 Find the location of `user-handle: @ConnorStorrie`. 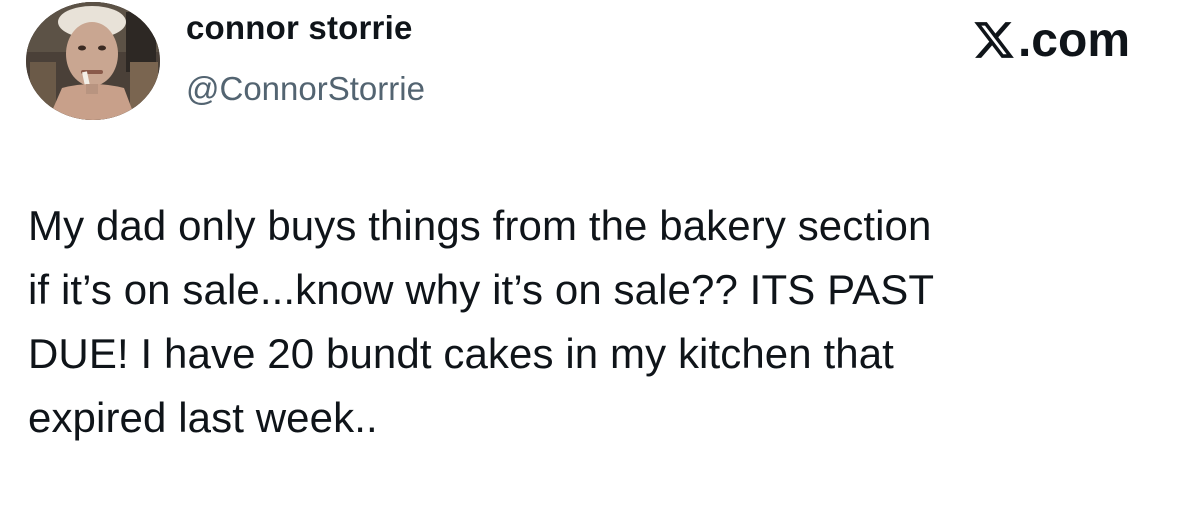

user-handle: @ConnorStorrie is located at coordinates (305, 89).